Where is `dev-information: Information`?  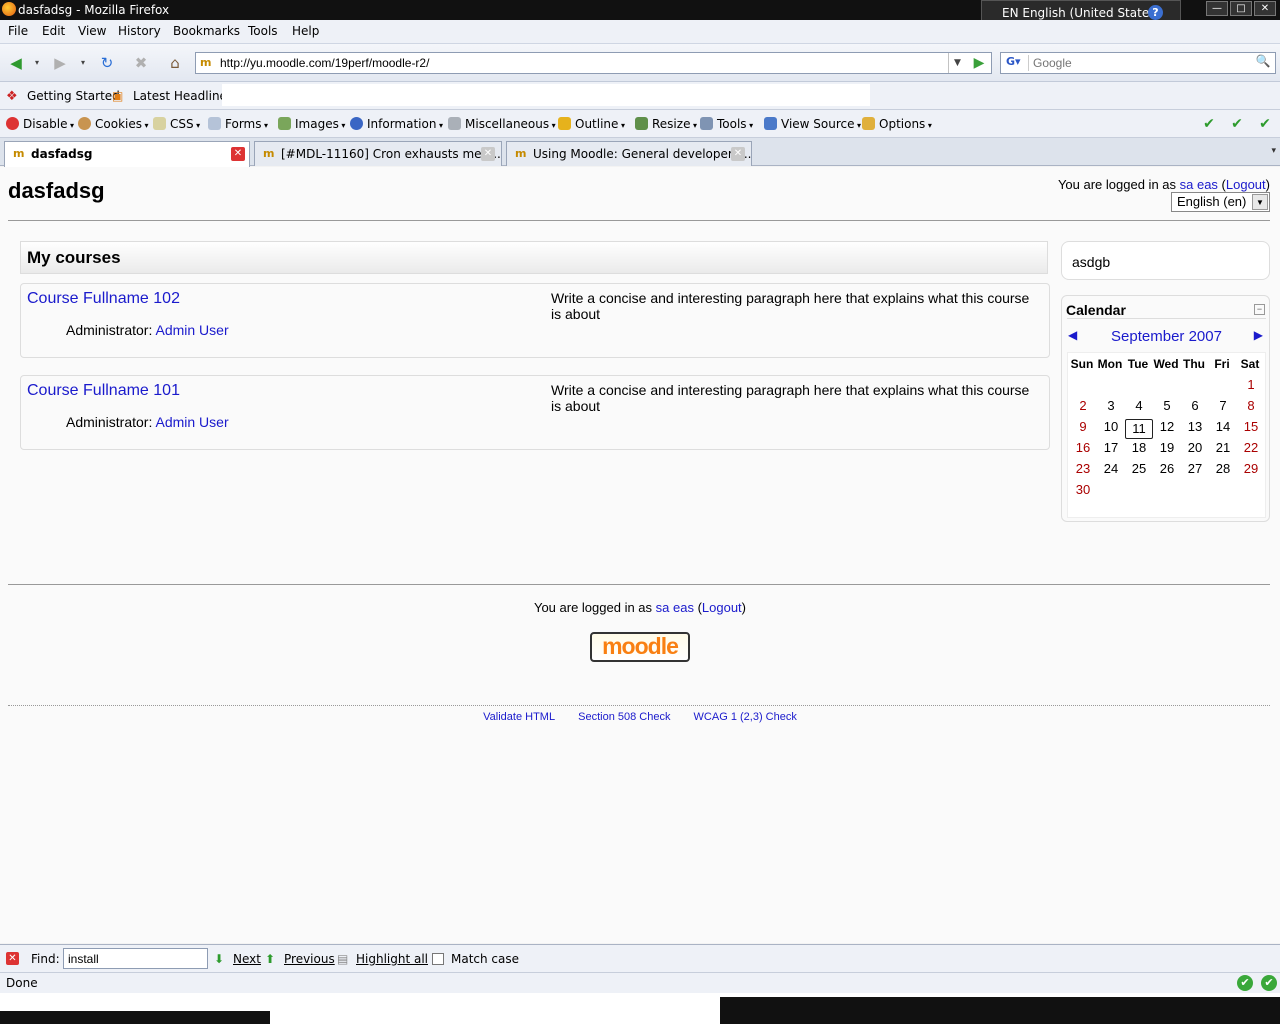 dev-information: Information is located at coordinates (396, 124).